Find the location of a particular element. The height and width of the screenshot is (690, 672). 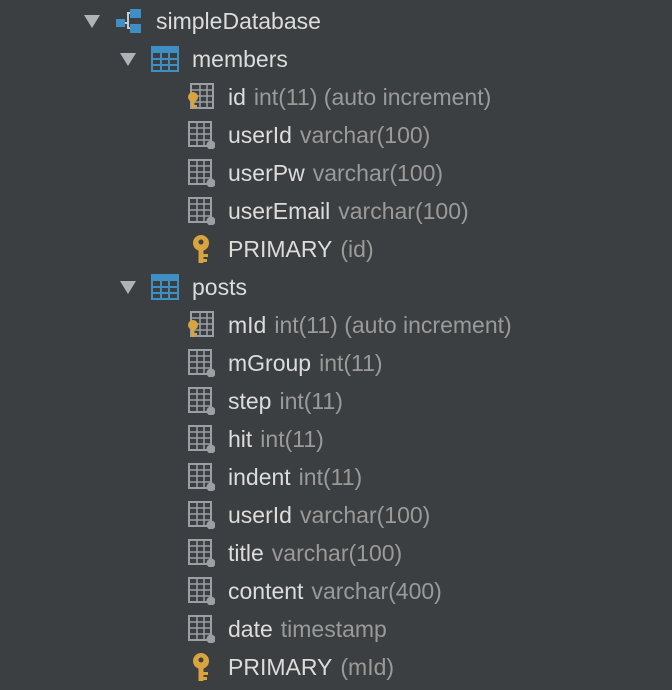

column-name: id is located at coordinates (237, 96).